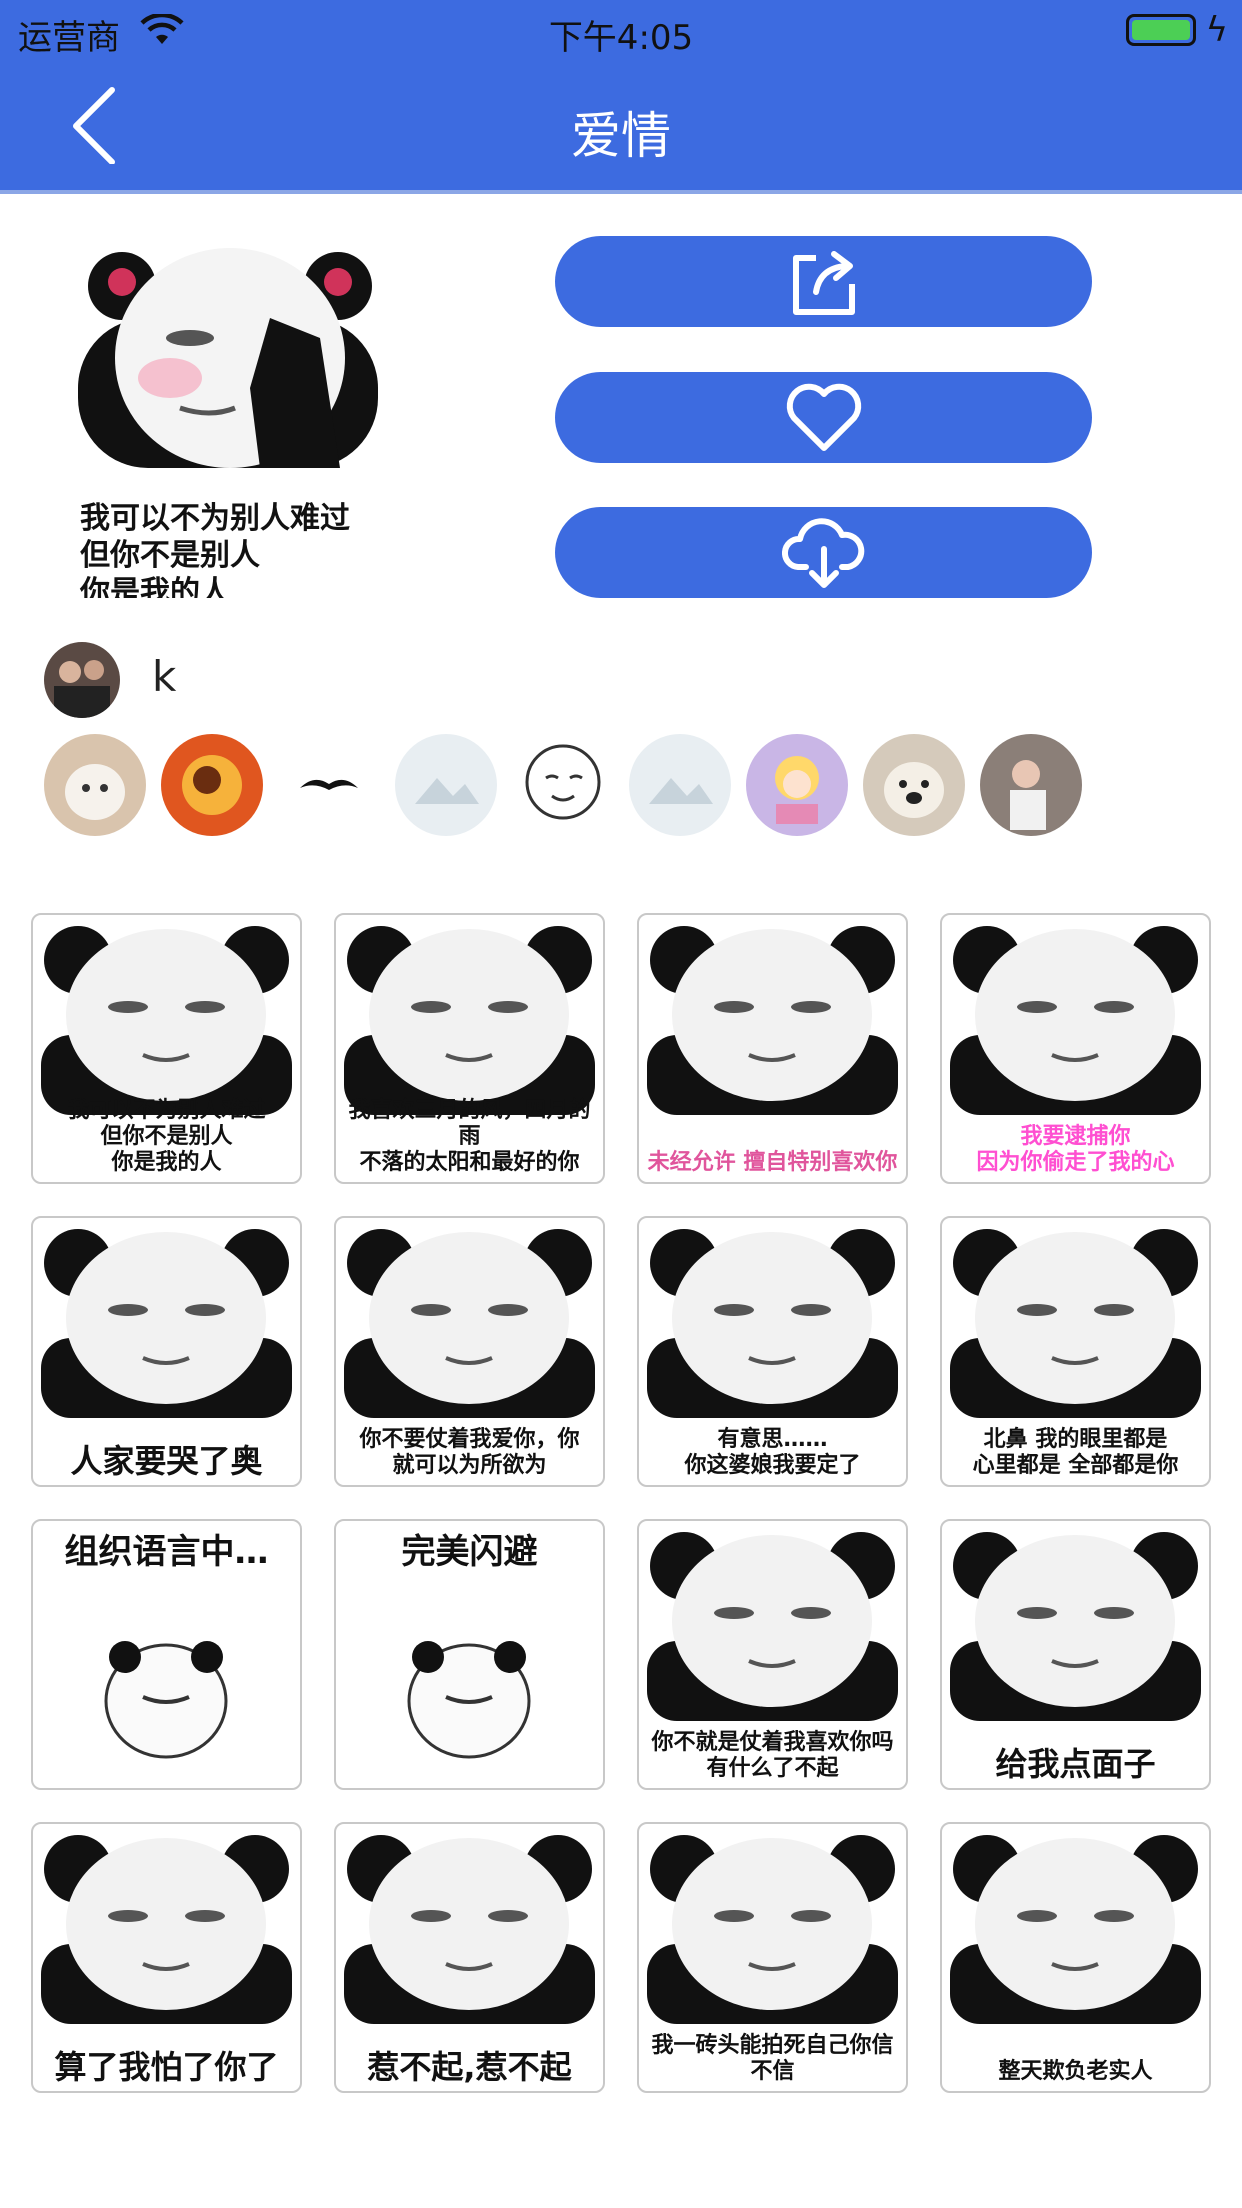  I want to click on sticker-caption: 完美闪避, so click(469, 1552).